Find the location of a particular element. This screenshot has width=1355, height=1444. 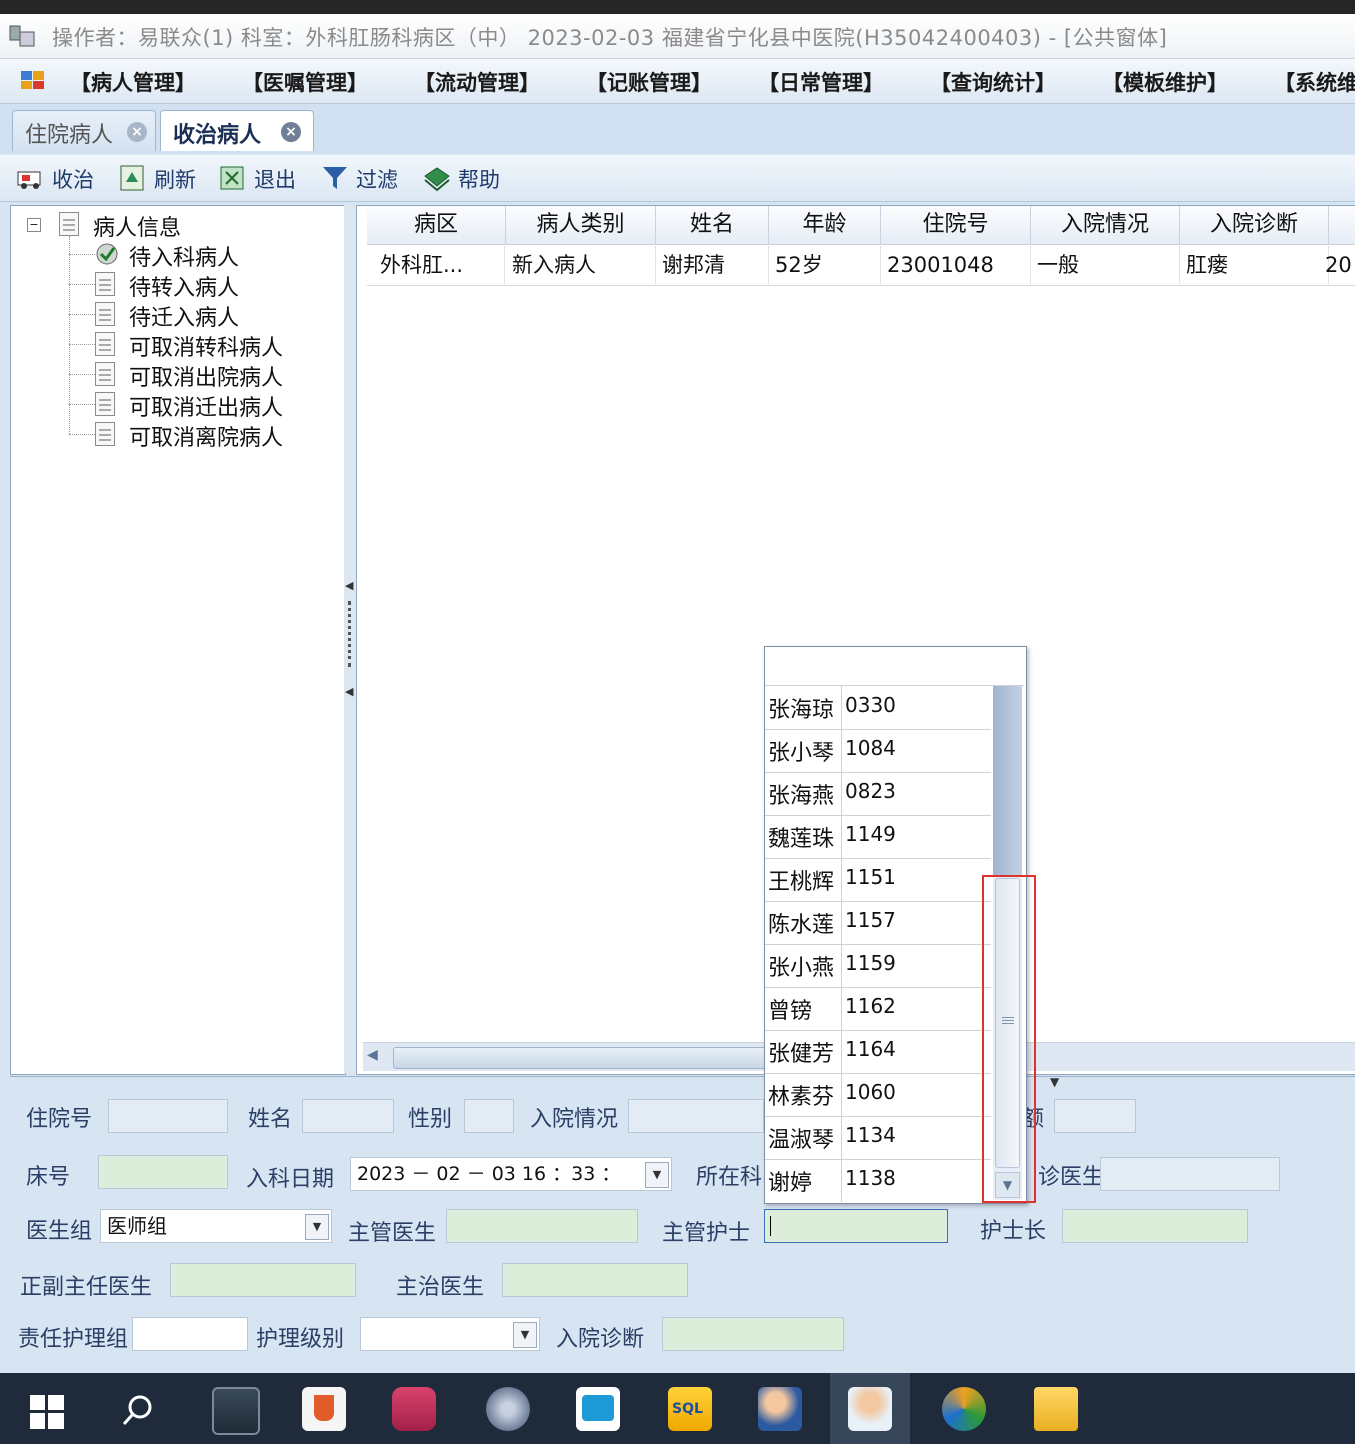

nurse-app-icon is located at coordinates (870, 1409).